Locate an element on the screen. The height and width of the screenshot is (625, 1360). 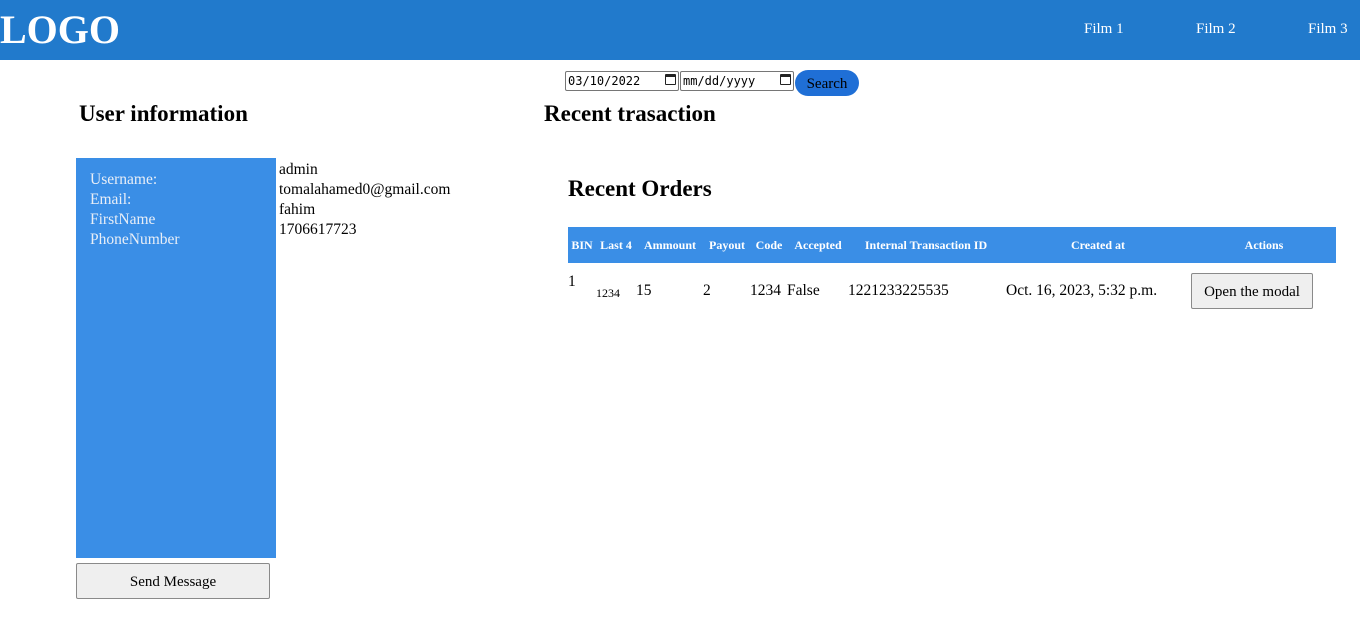
column-header-actions: Actions is located at coordinates (1264, 245).